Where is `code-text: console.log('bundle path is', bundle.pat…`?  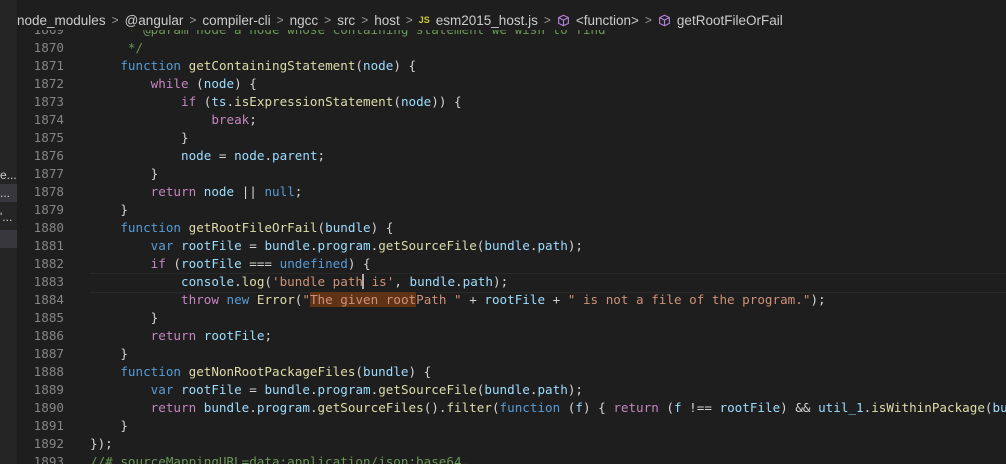
code-text: console.log('bundle path is', bundle.pat… is located at coordinates (299, 282).